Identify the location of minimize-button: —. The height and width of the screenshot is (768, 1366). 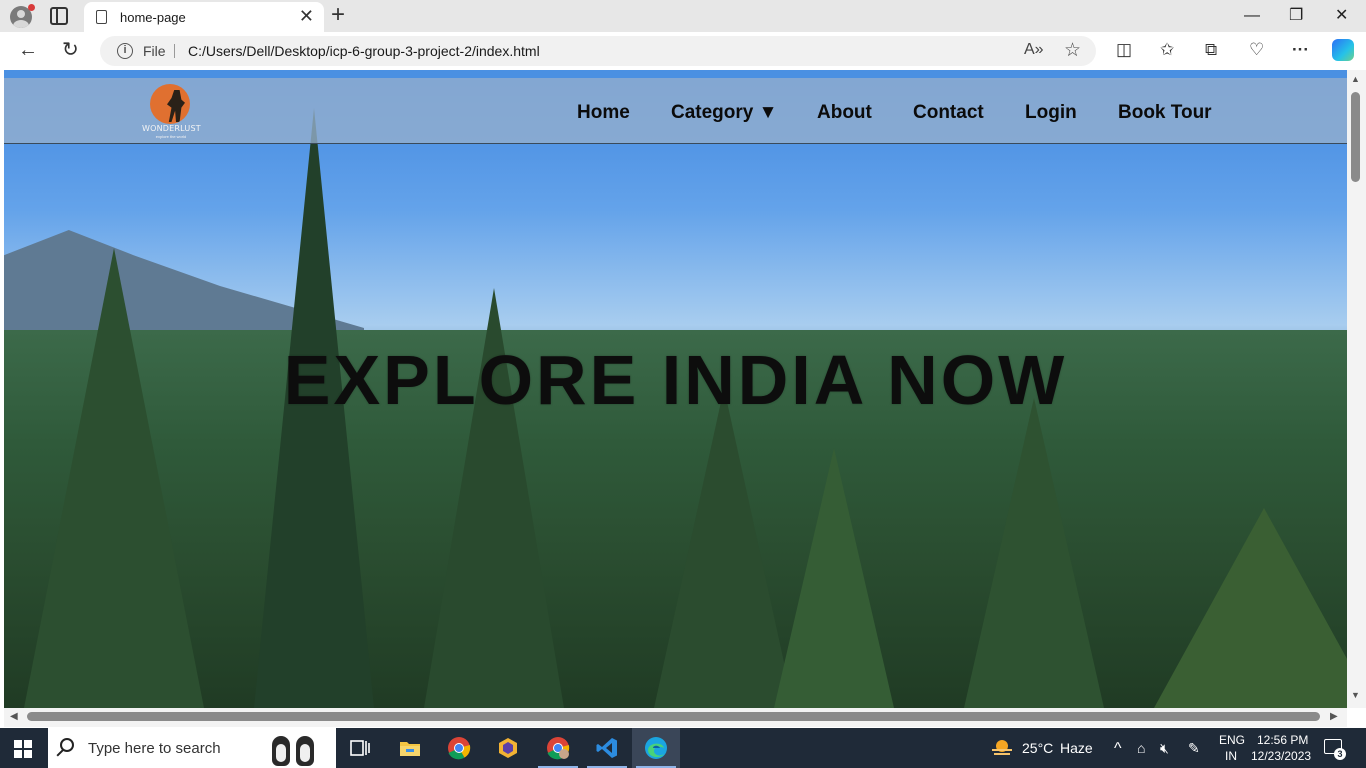
(1252, 16).